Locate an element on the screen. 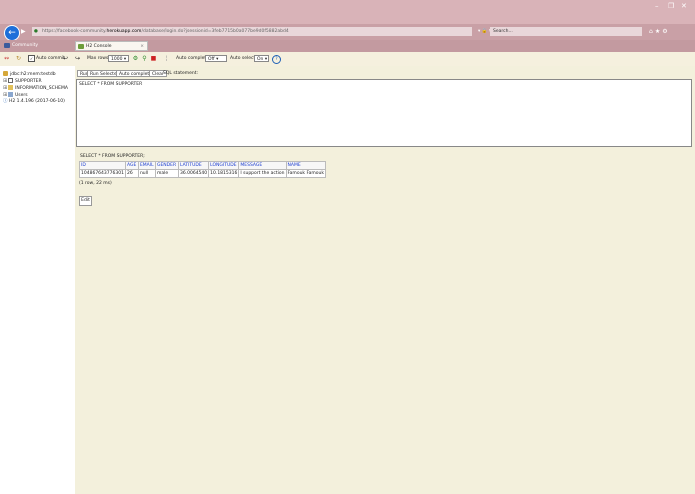 The image size is (695, 494). url-prefix: https://facebook-community. is located at coordinates (74, 31).